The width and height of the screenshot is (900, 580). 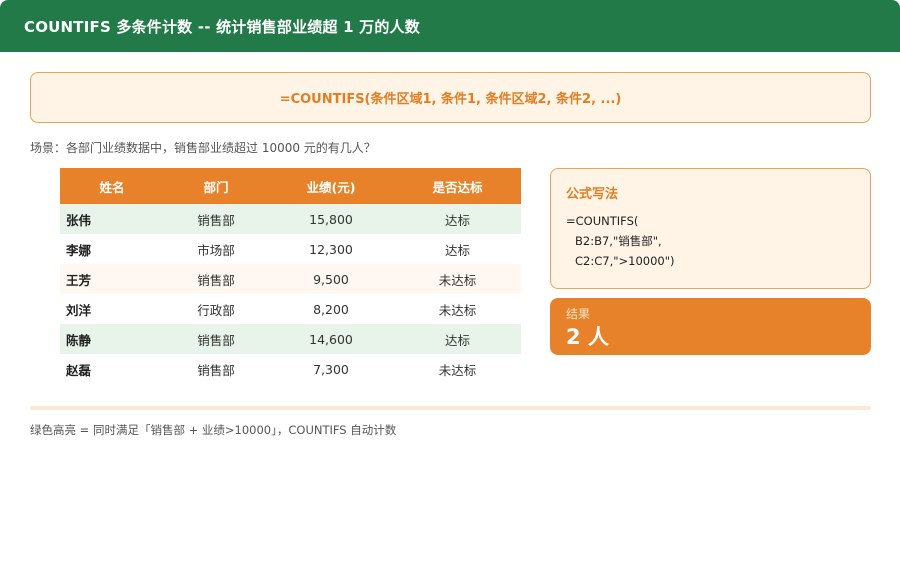 I want to click on table-row: 张伟 销售部 15,800 达标, so click(x=290, y=219).